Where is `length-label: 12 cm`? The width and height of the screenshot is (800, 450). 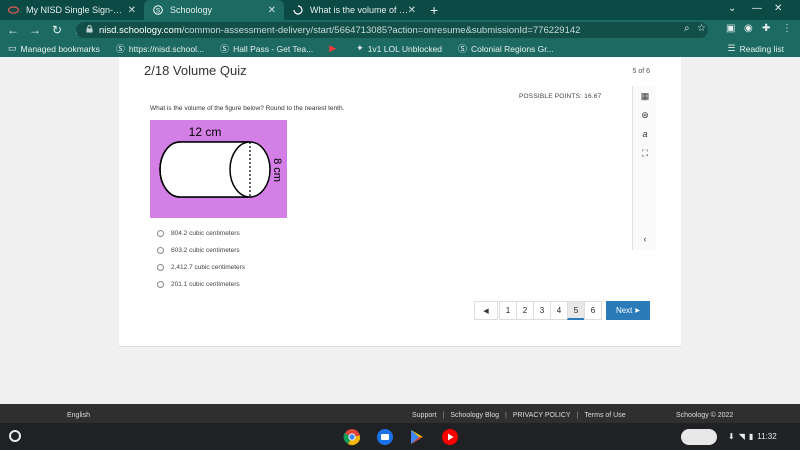
length-label: 12 cm is located at coordinates (205, 132).